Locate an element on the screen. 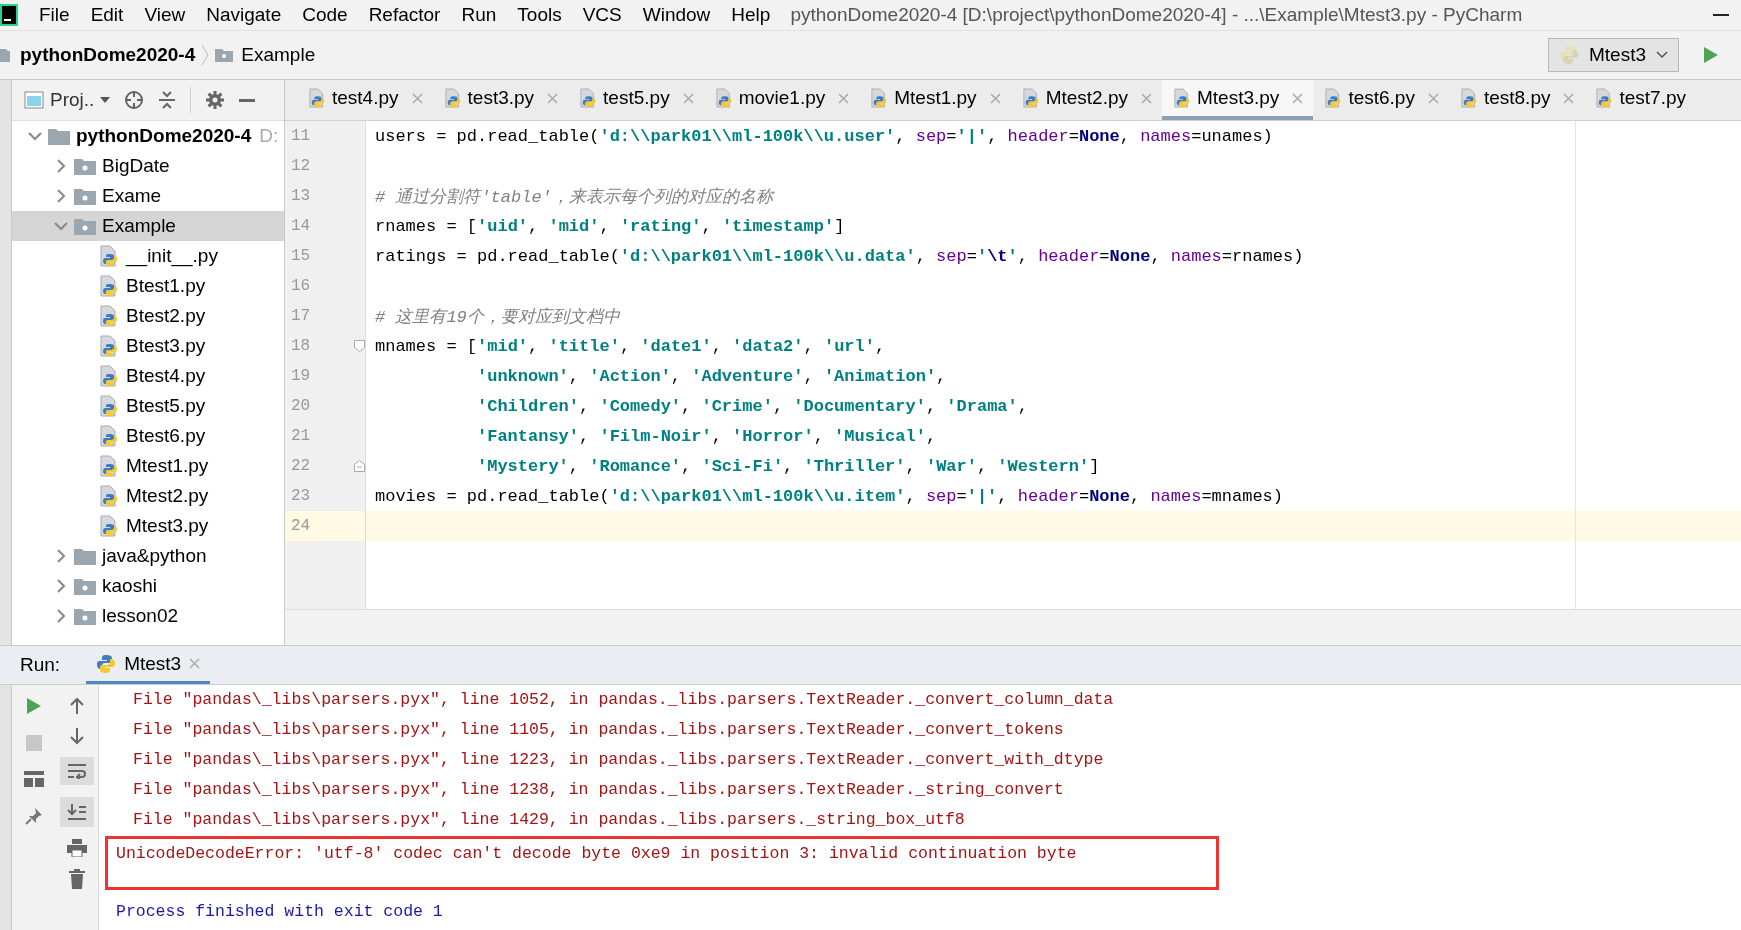 The width and height of the screenshot is (1741, 930). tree-item: kaoshi is located at coordinates (148, 586).